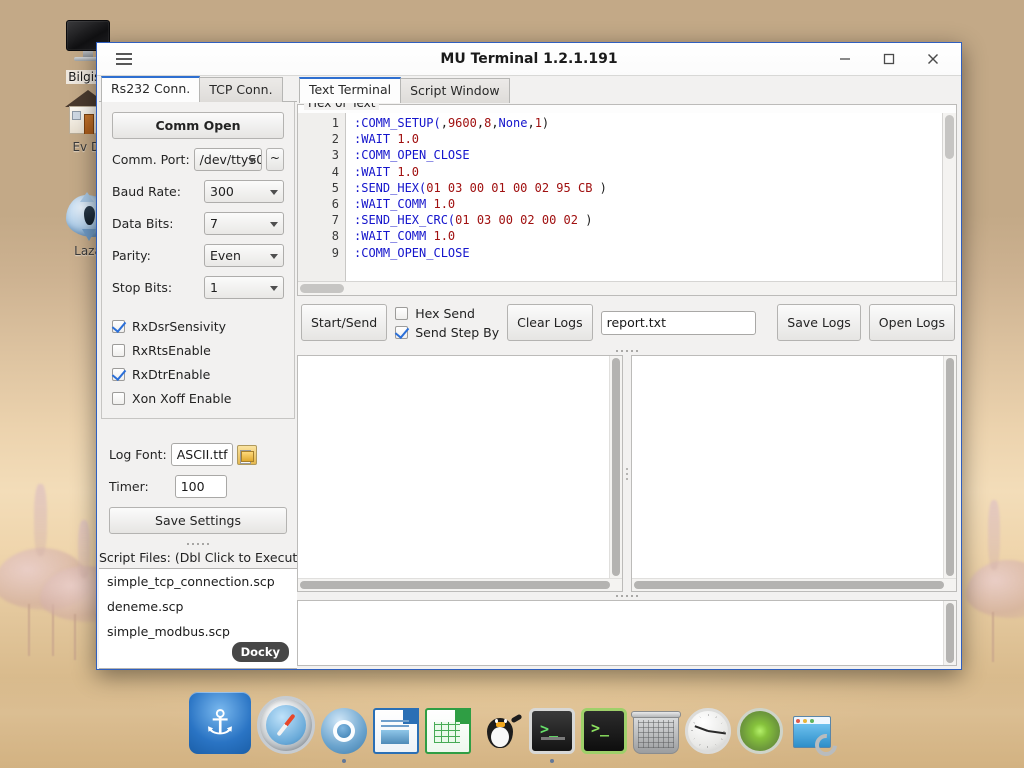 Image resolution: width=1024 pixels, height=768 pixels. I want to click on log-left-vertical-scrollbar, so click(615, 467).